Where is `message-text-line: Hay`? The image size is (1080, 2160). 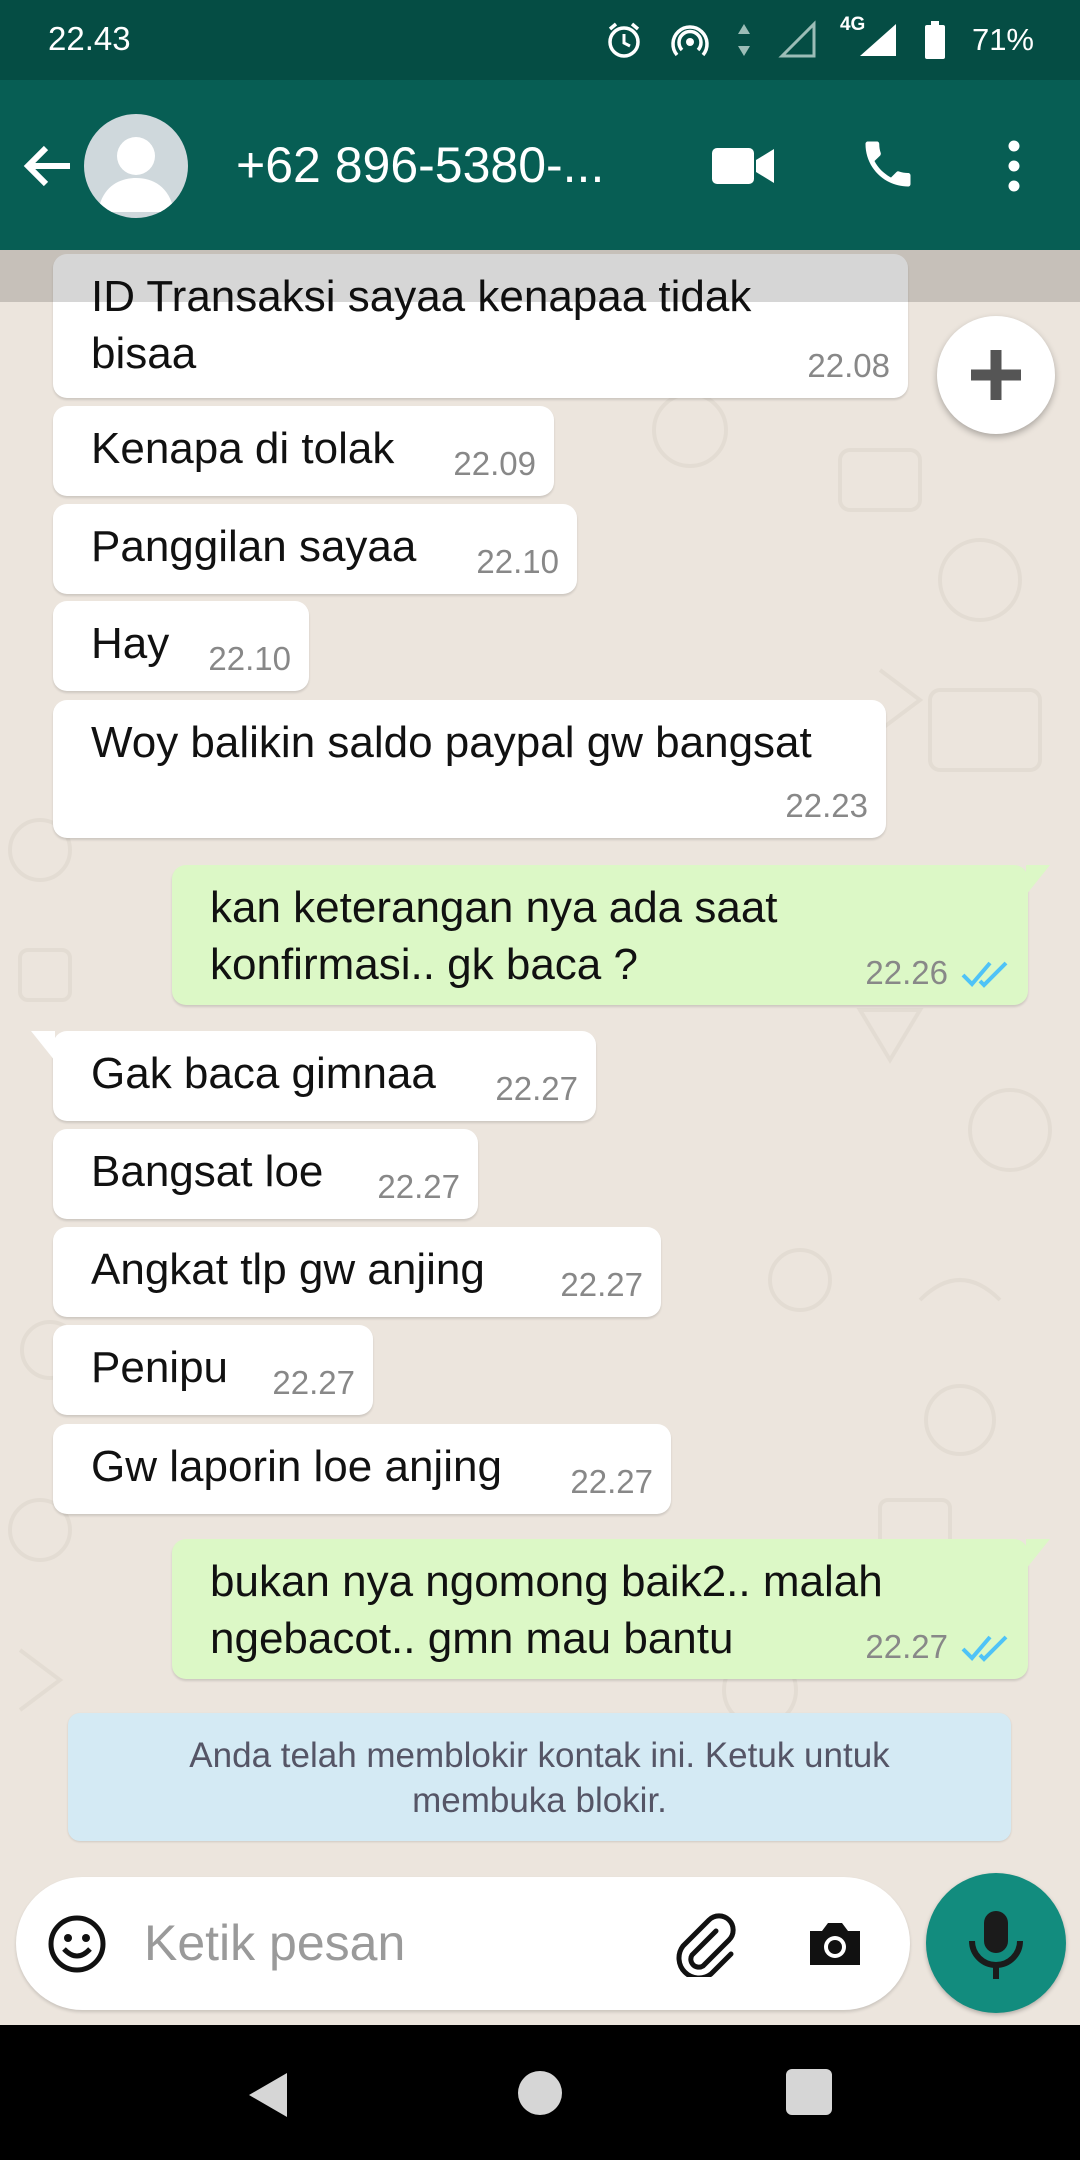 message-text-line: Hay is located at coordinates (130, 643).